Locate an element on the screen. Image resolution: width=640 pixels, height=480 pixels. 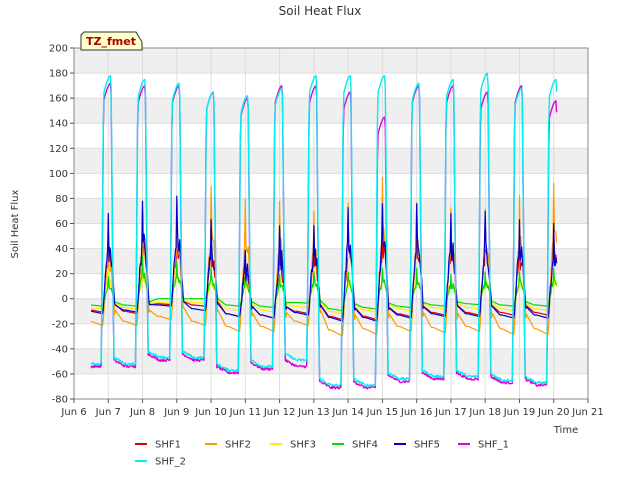
y-tick-label: 180 is located at coordinates (58, 74).